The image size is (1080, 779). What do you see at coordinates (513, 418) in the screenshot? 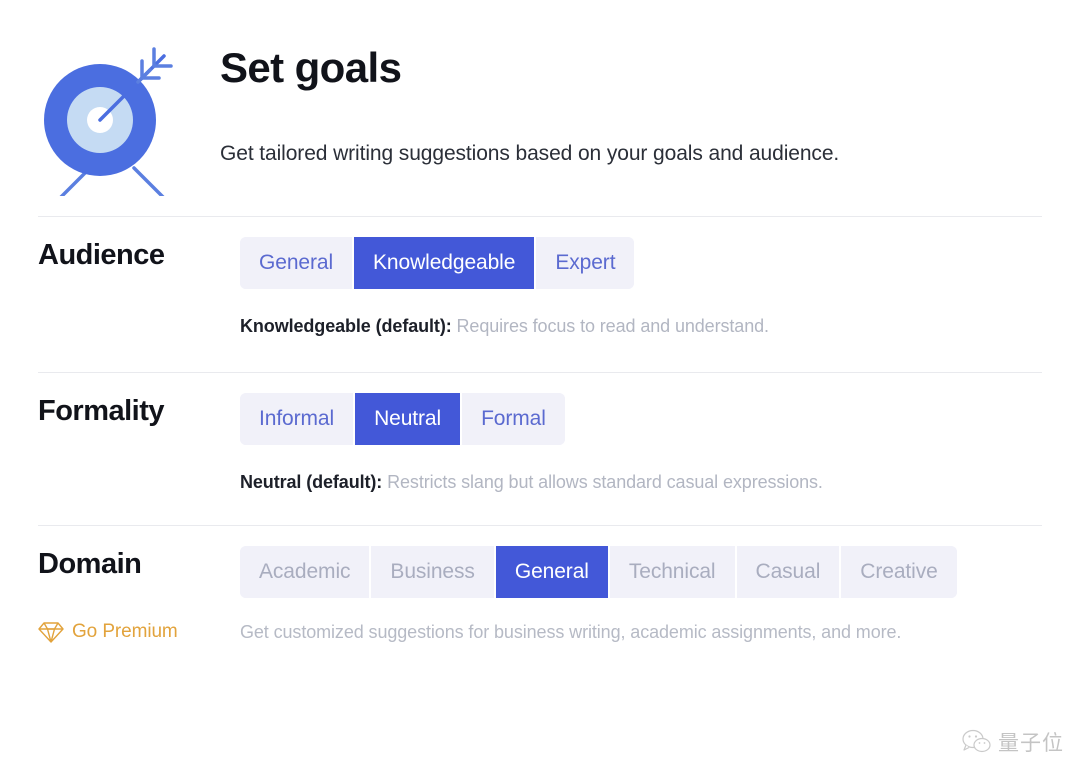
I see `segment-formality-formal: Formal` at bounding box center [513, 418].